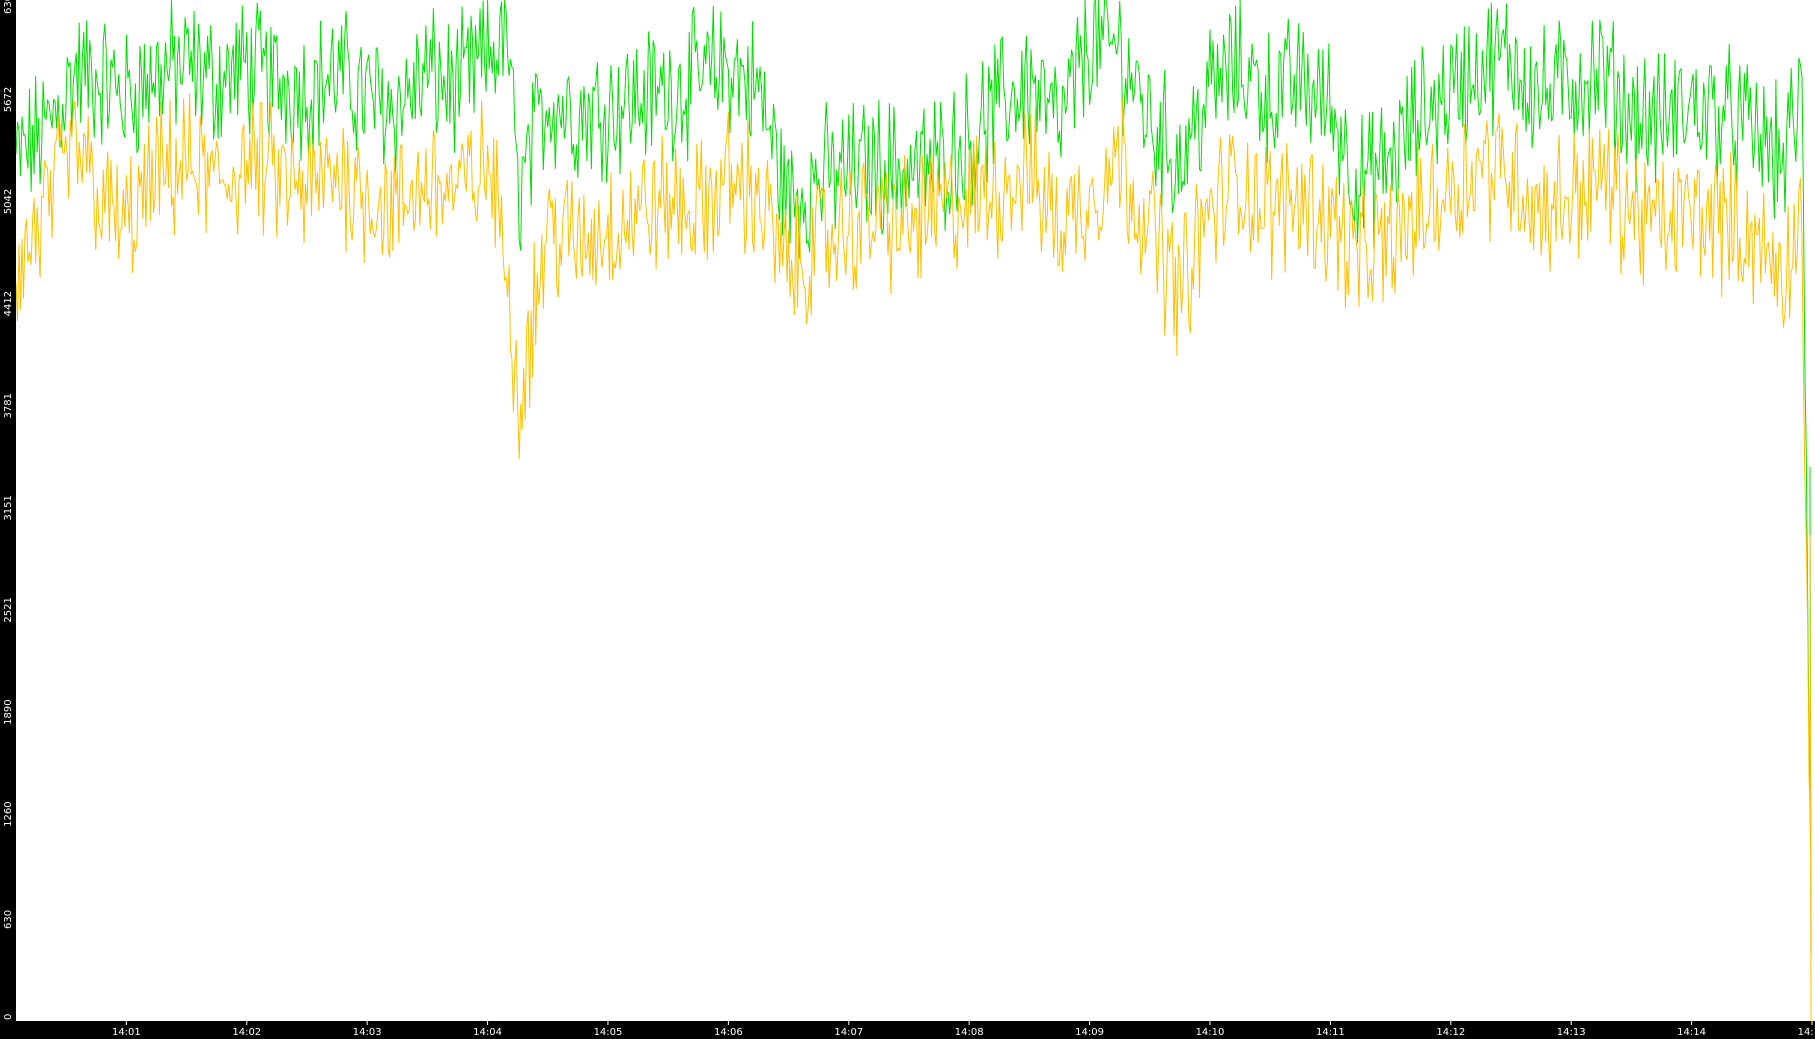 Image resolution: width=1815 pixels, height=1039 pixels. I want to click on y-tick-label: 1260, so click(8, 813).